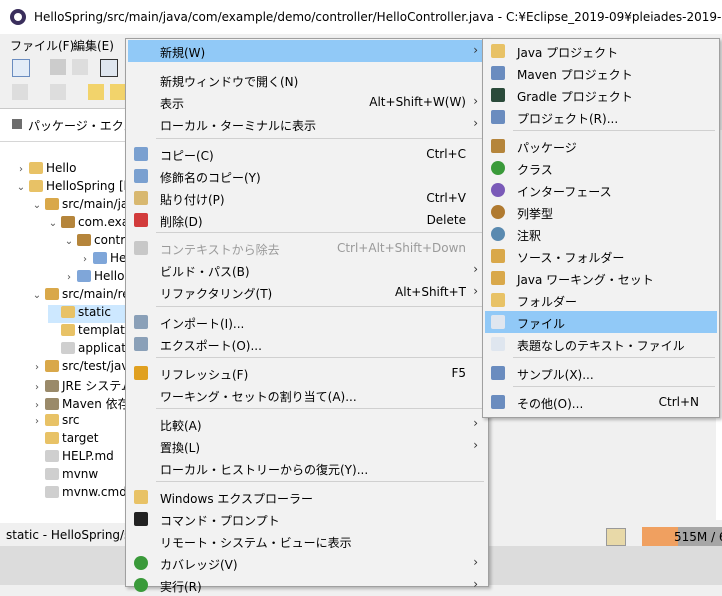 This screenshot has height=596, width=722. Describe the element at coordinates (307, 270) in the screenshot. I see `menu-item-entry-9: ビルド・パス(B) ›` at that location.